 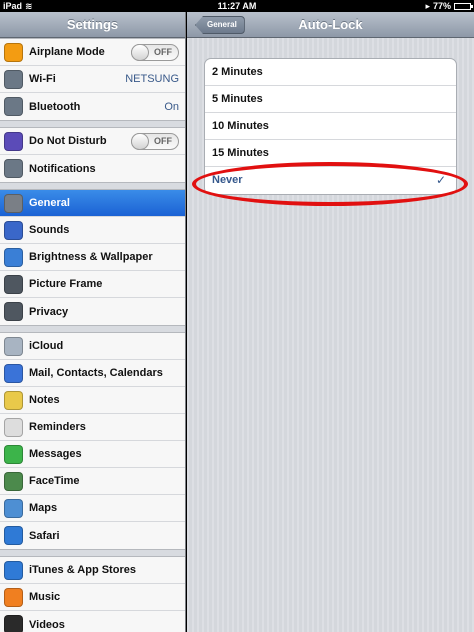 What do you see at coordinates (13, 311) in the screenshot?
I see `hand-icon` at bounding box center [13, 311].